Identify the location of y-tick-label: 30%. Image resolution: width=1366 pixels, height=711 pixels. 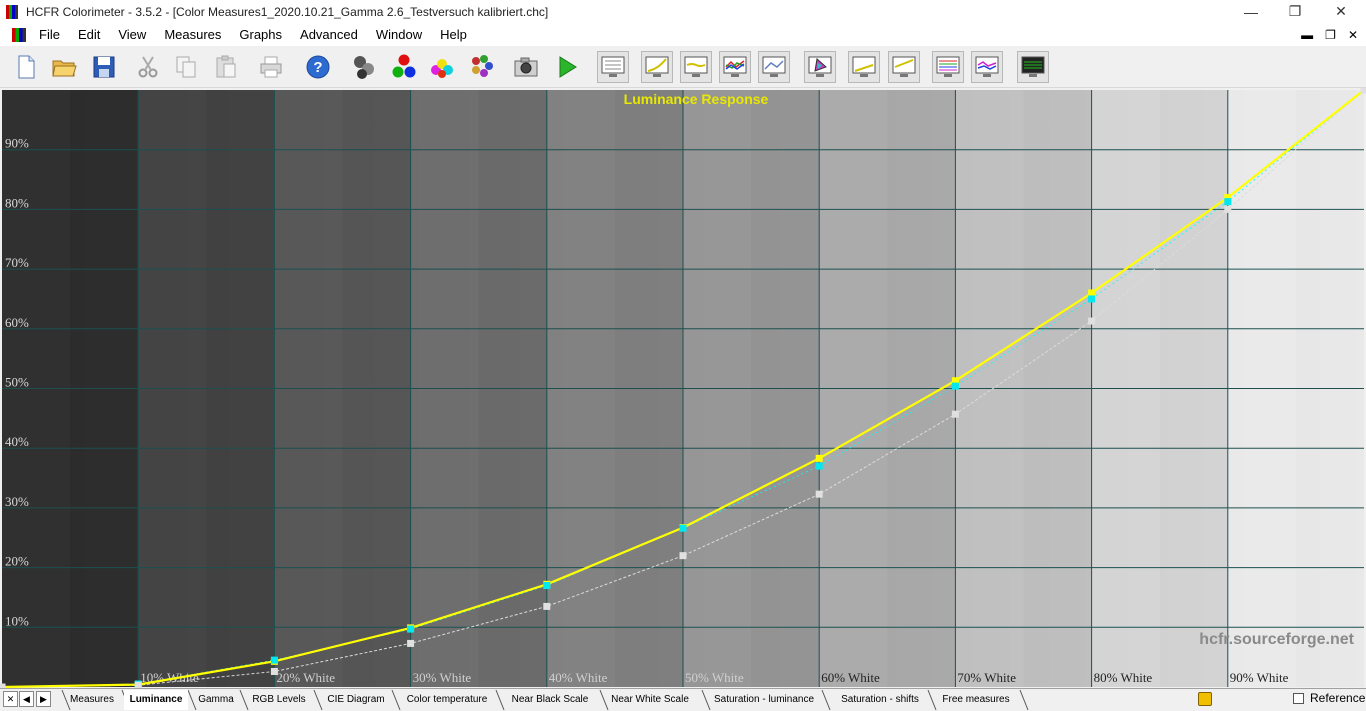
(17, 501).